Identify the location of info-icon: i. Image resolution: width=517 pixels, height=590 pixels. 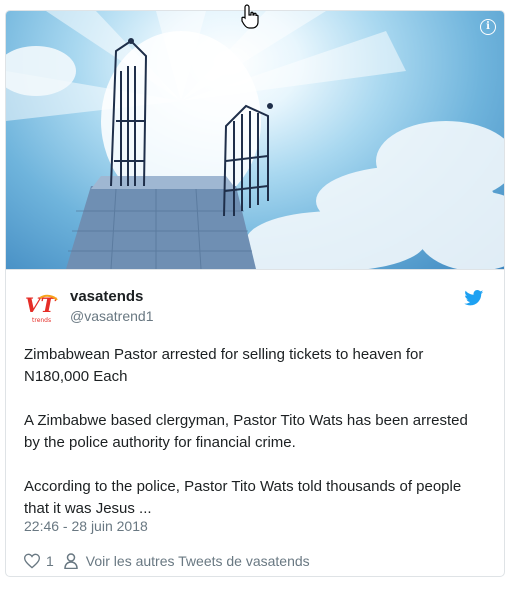
(488, 27).